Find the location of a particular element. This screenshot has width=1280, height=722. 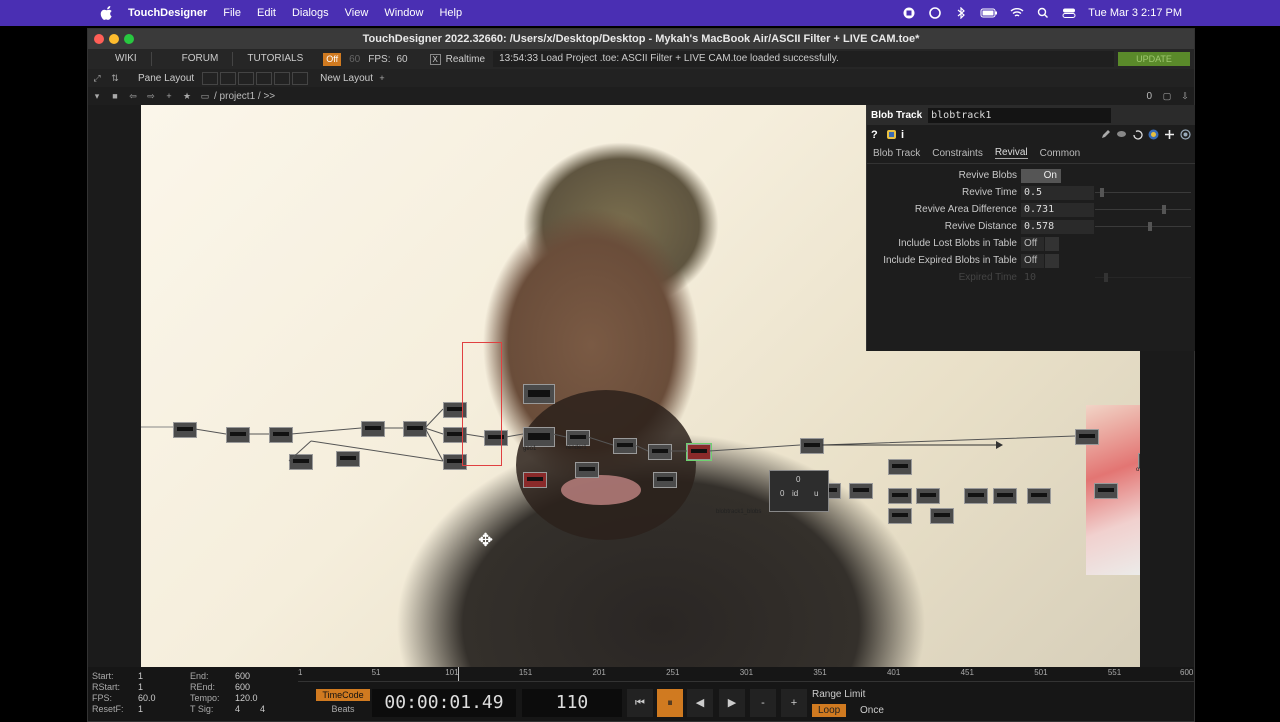

close-window-button is located at coordinates (99, 39).